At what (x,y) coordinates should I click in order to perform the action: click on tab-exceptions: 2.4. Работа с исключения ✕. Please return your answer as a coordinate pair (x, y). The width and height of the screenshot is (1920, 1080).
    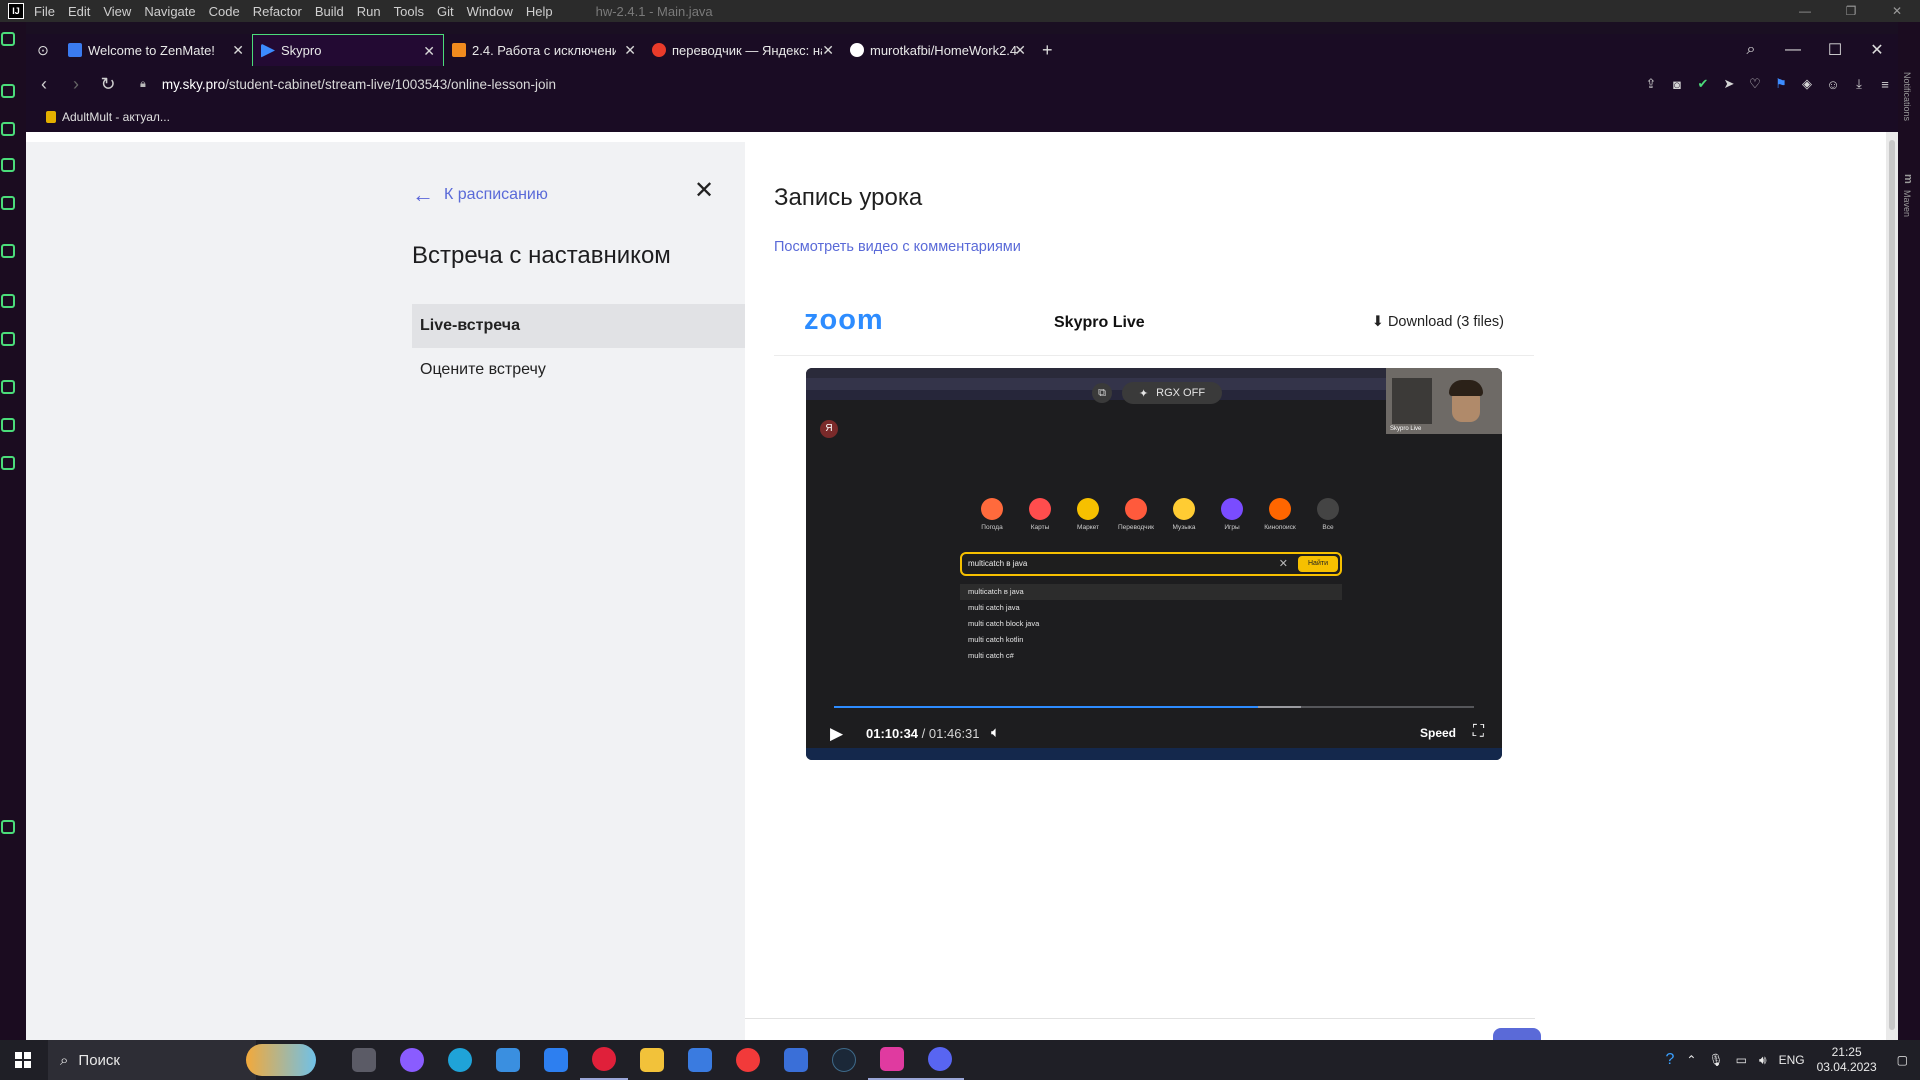
    Looking at the image, I should click on (544, 50).